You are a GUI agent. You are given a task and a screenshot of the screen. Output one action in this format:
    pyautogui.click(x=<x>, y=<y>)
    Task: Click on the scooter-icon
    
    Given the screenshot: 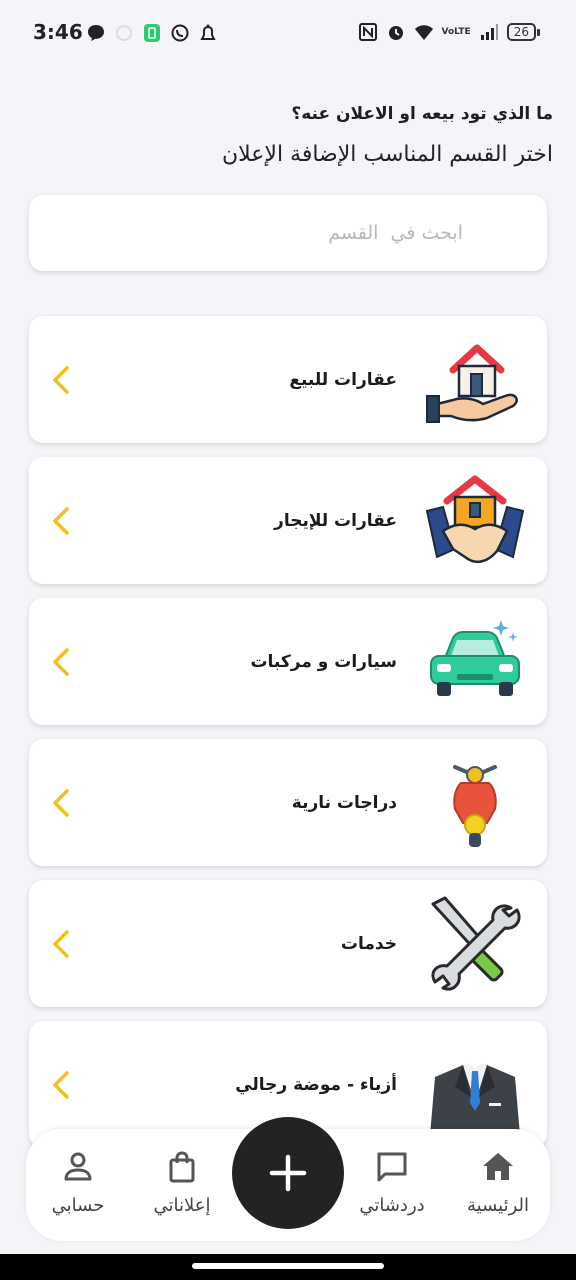 What is the action you would take?
    pyautogui.click(x=475, y=805)
    